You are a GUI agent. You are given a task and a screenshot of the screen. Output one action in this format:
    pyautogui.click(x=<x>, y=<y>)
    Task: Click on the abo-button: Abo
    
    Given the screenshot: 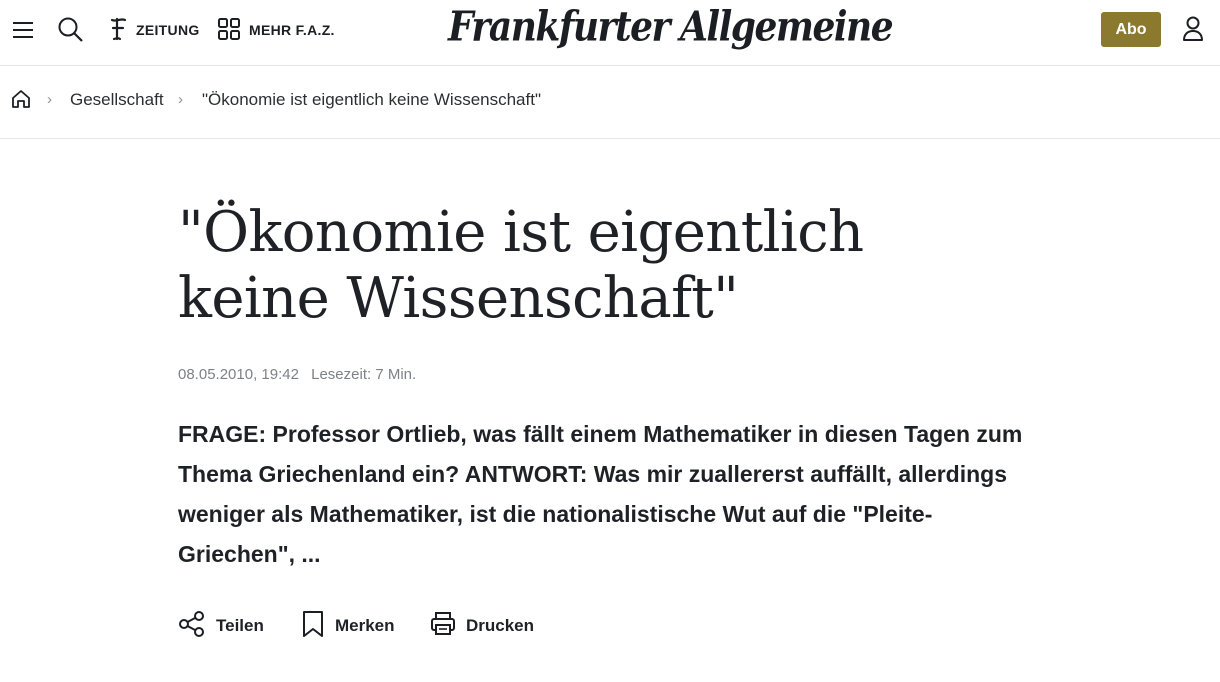 What is the action you would take?
    pyautogui.click(x=1131, y=29)
    